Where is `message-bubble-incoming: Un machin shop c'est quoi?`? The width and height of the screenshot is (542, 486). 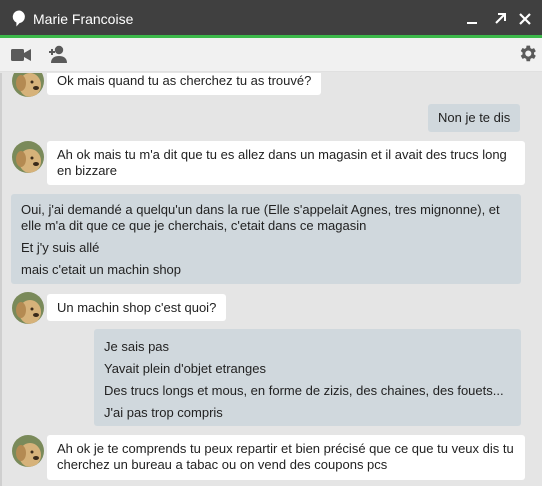
message-bubble-incoming: Un machin shop c'est quoi? is located at coordinates (137, 307).